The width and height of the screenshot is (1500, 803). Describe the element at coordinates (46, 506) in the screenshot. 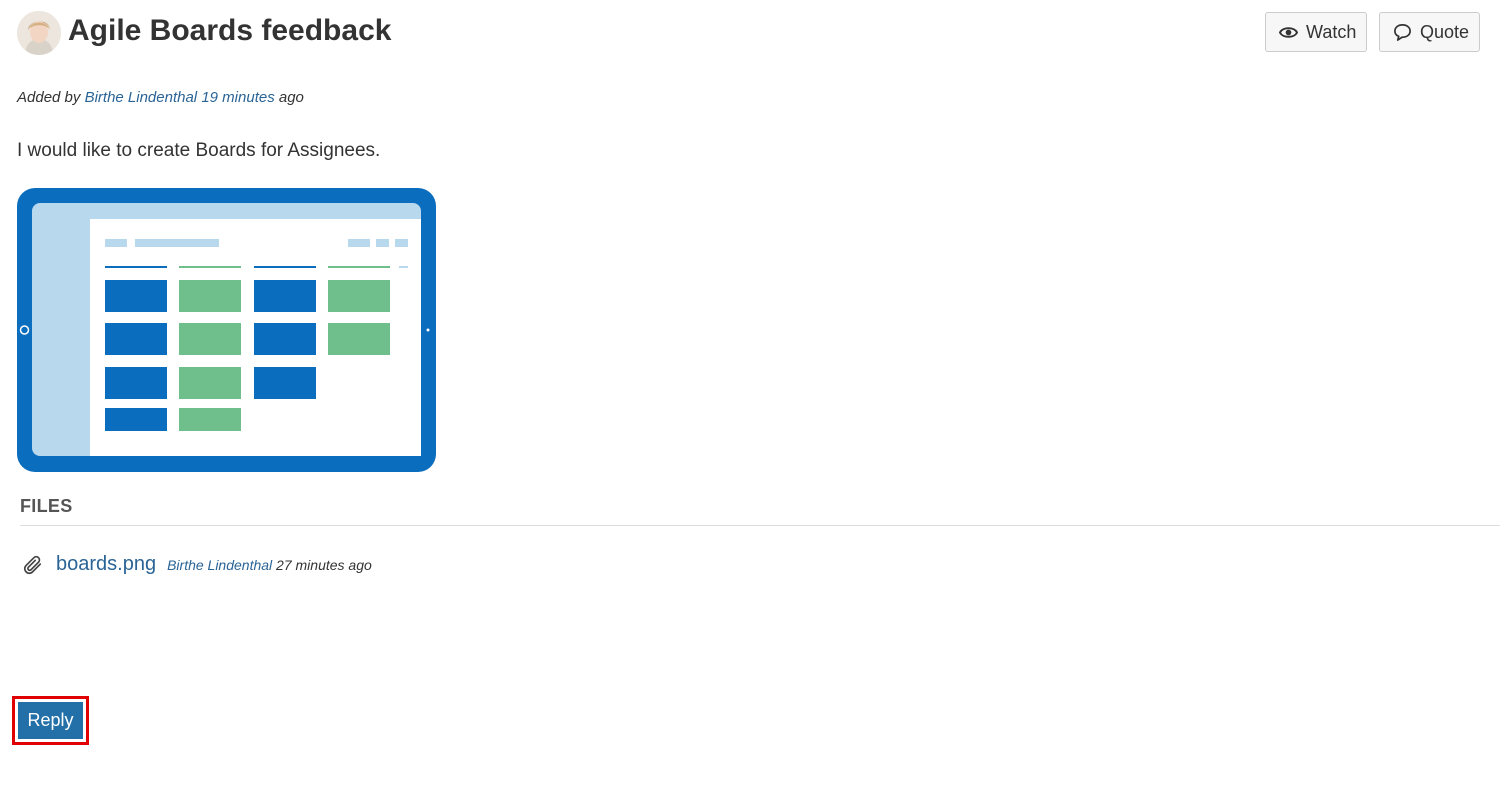

I see `files-heading: FILES` at that location.